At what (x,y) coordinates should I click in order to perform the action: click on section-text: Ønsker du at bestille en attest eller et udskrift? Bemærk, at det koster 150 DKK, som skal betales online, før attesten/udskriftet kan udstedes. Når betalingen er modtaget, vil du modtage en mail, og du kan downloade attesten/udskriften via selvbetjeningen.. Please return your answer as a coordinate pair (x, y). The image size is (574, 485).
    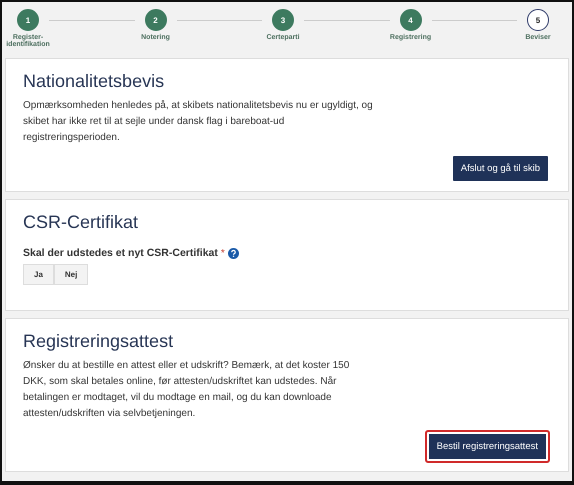
    Looking at the image, I should click on (186, 390).